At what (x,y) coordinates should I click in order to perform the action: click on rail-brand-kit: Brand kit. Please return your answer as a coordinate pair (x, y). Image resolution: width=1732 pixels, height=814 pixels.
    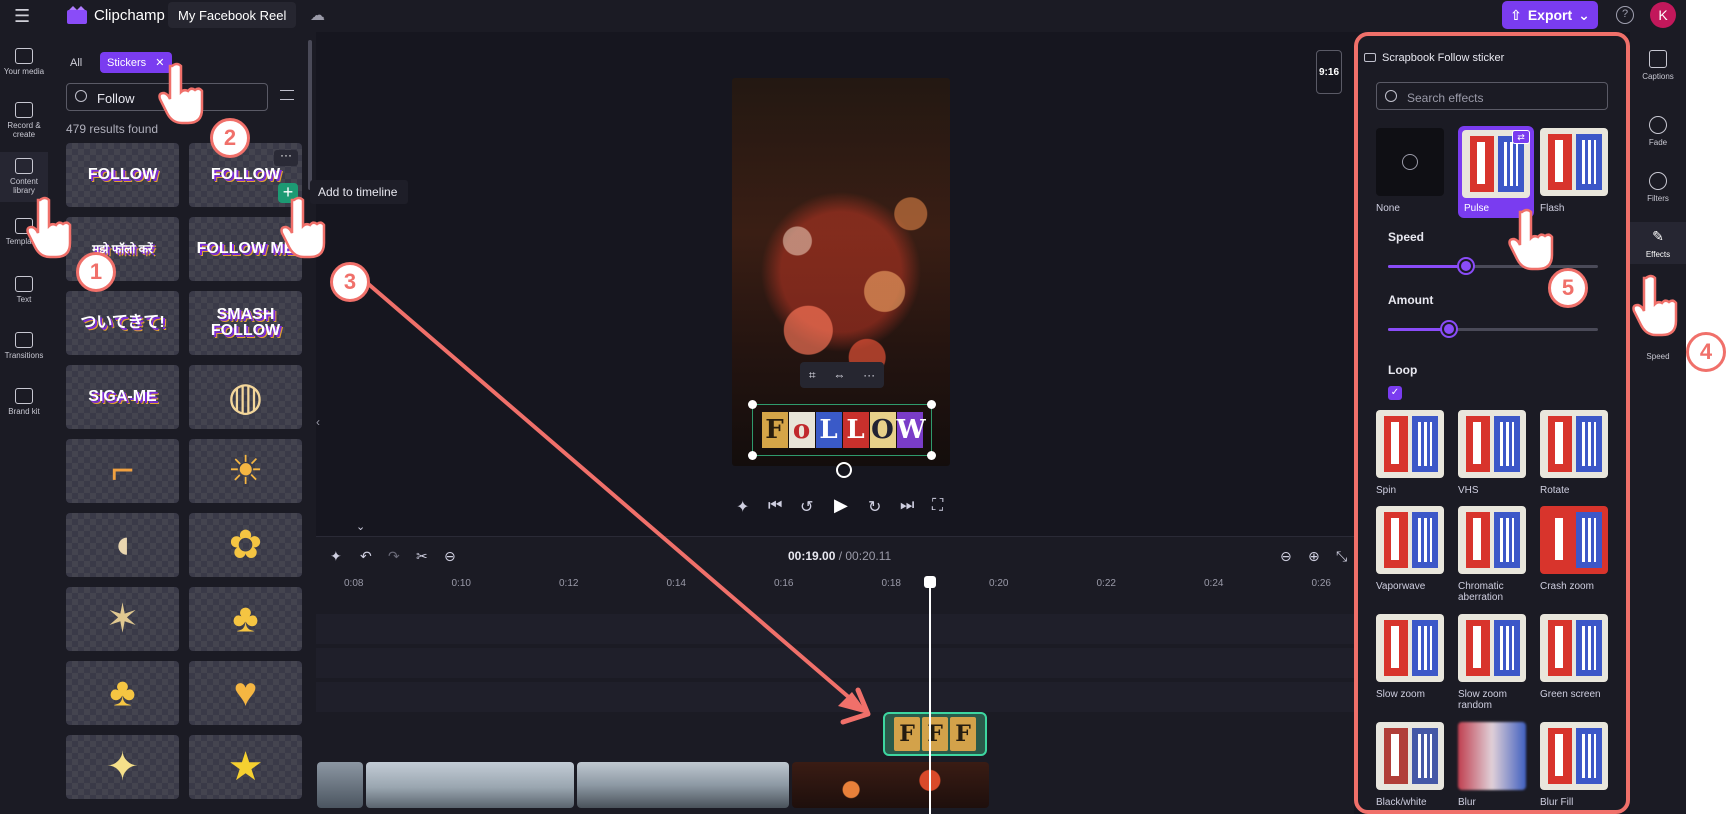
    Looking at the image, I should click on (24, 402).